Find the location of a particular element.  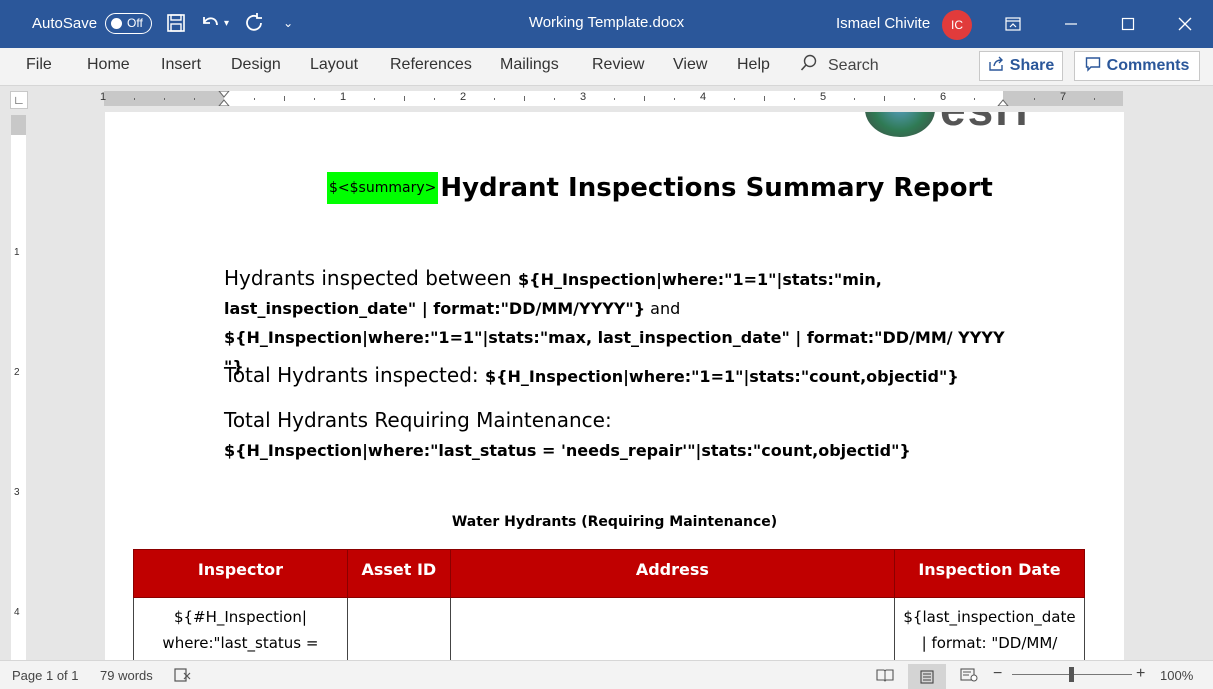

search-box: Search is located at coordinates (839, 65).